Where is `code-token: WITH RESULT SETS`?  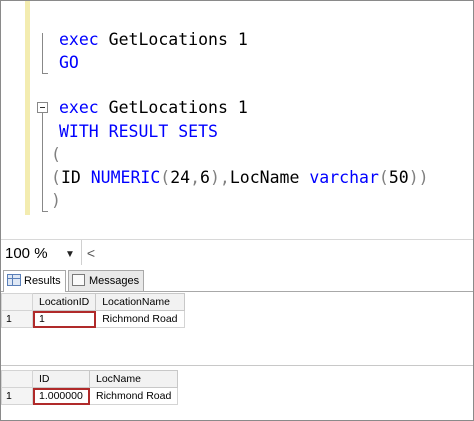
code-token: WITH RESULT SETS is located at coordinates (138, 131).